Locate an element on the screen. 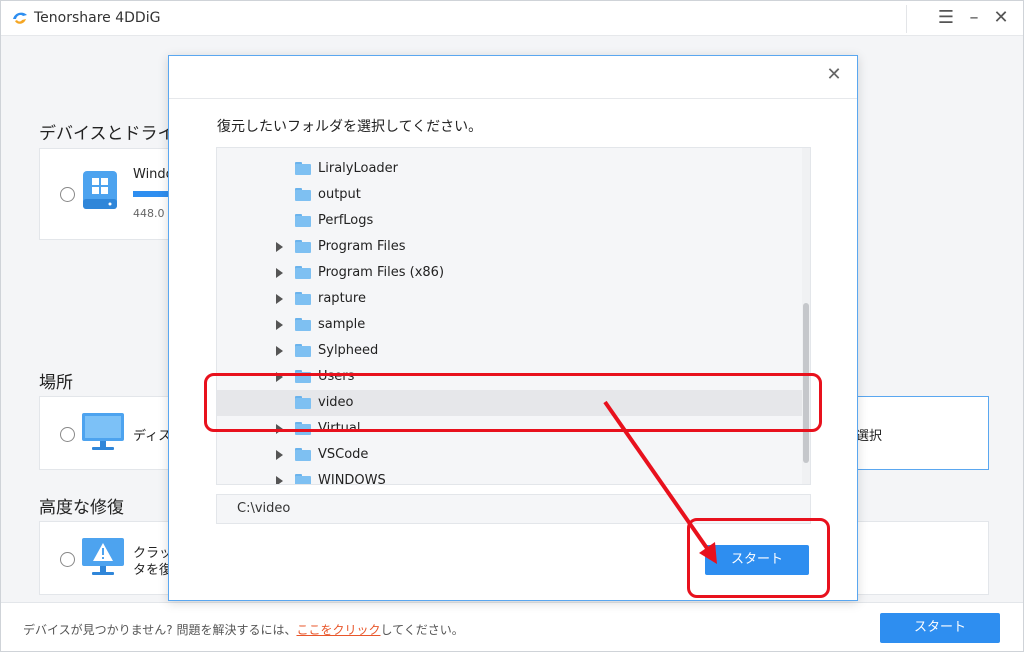 Image resolution: width=1024 pixels, height=652 pixels. devices-section-title: デバイスとドライ is located at coordinates (107, 134).